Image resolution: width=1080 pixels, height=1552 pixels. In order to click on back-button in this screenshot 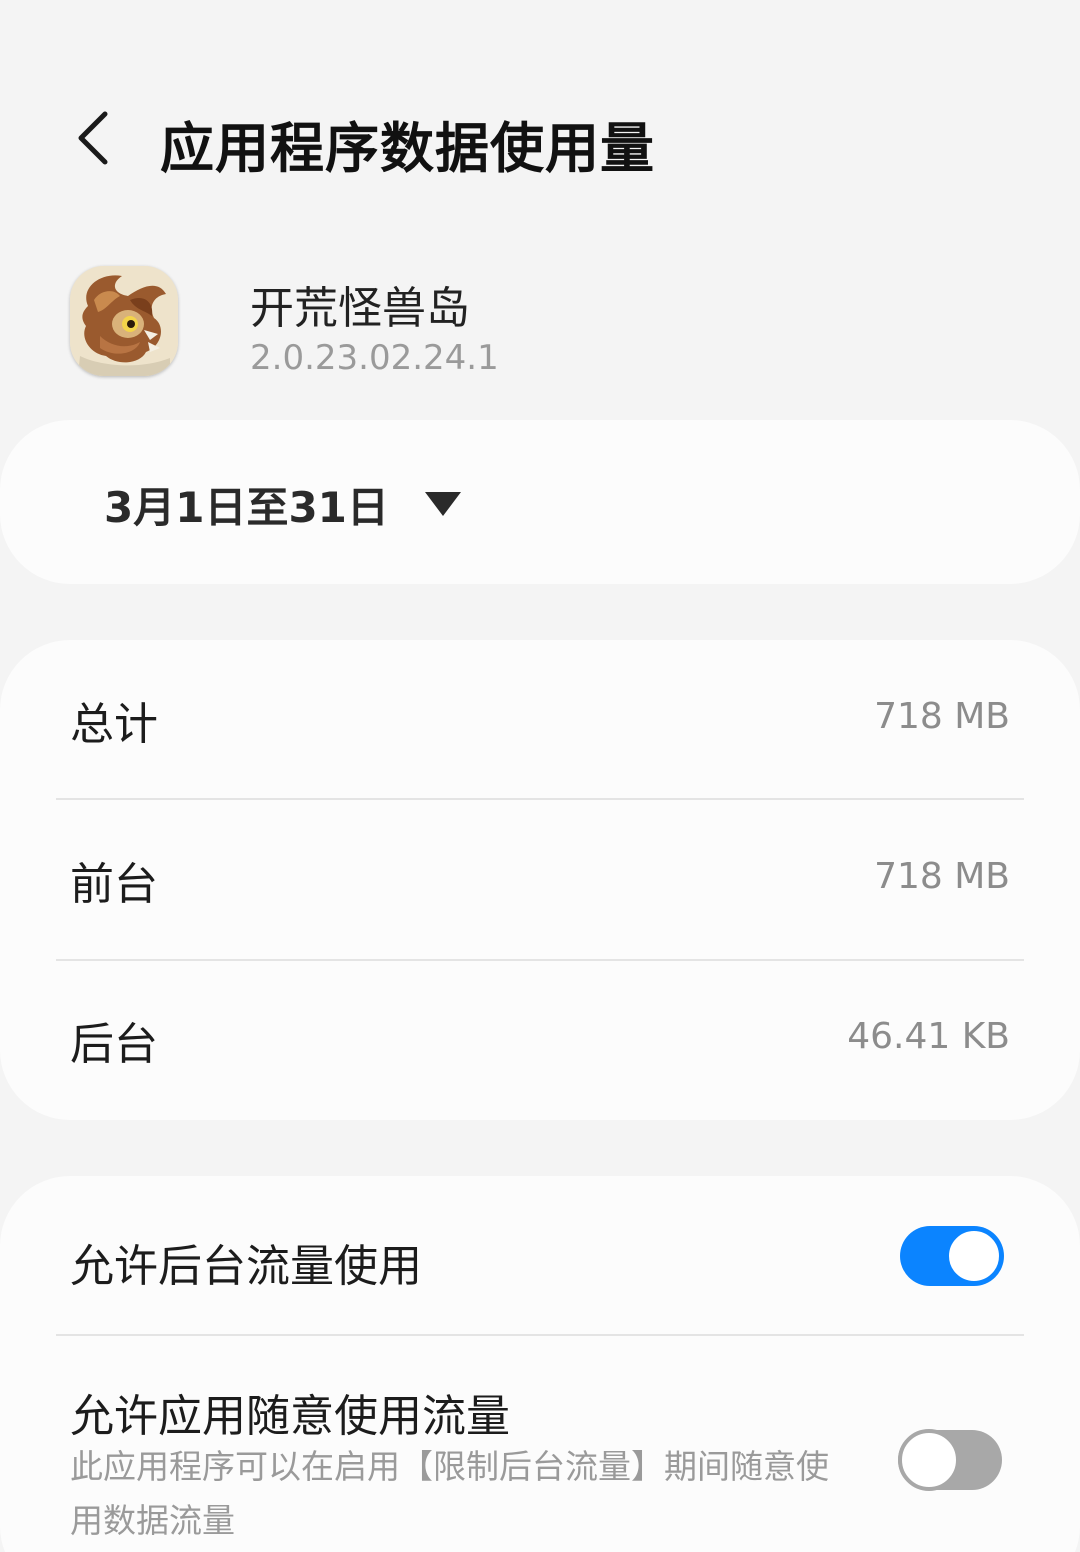, I will do `click(93, 138)`.